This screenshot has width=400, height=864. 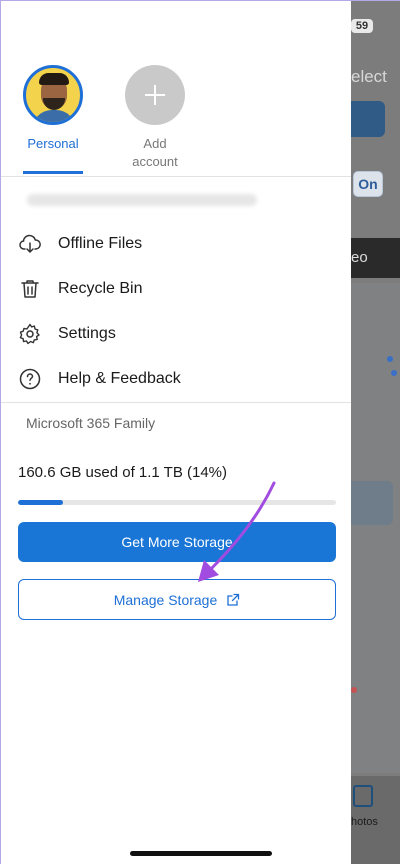 What do you see at coordinates (30, 243) in the screenshot?
I see `cloud-download-icon` at bounding box center [30, 243].